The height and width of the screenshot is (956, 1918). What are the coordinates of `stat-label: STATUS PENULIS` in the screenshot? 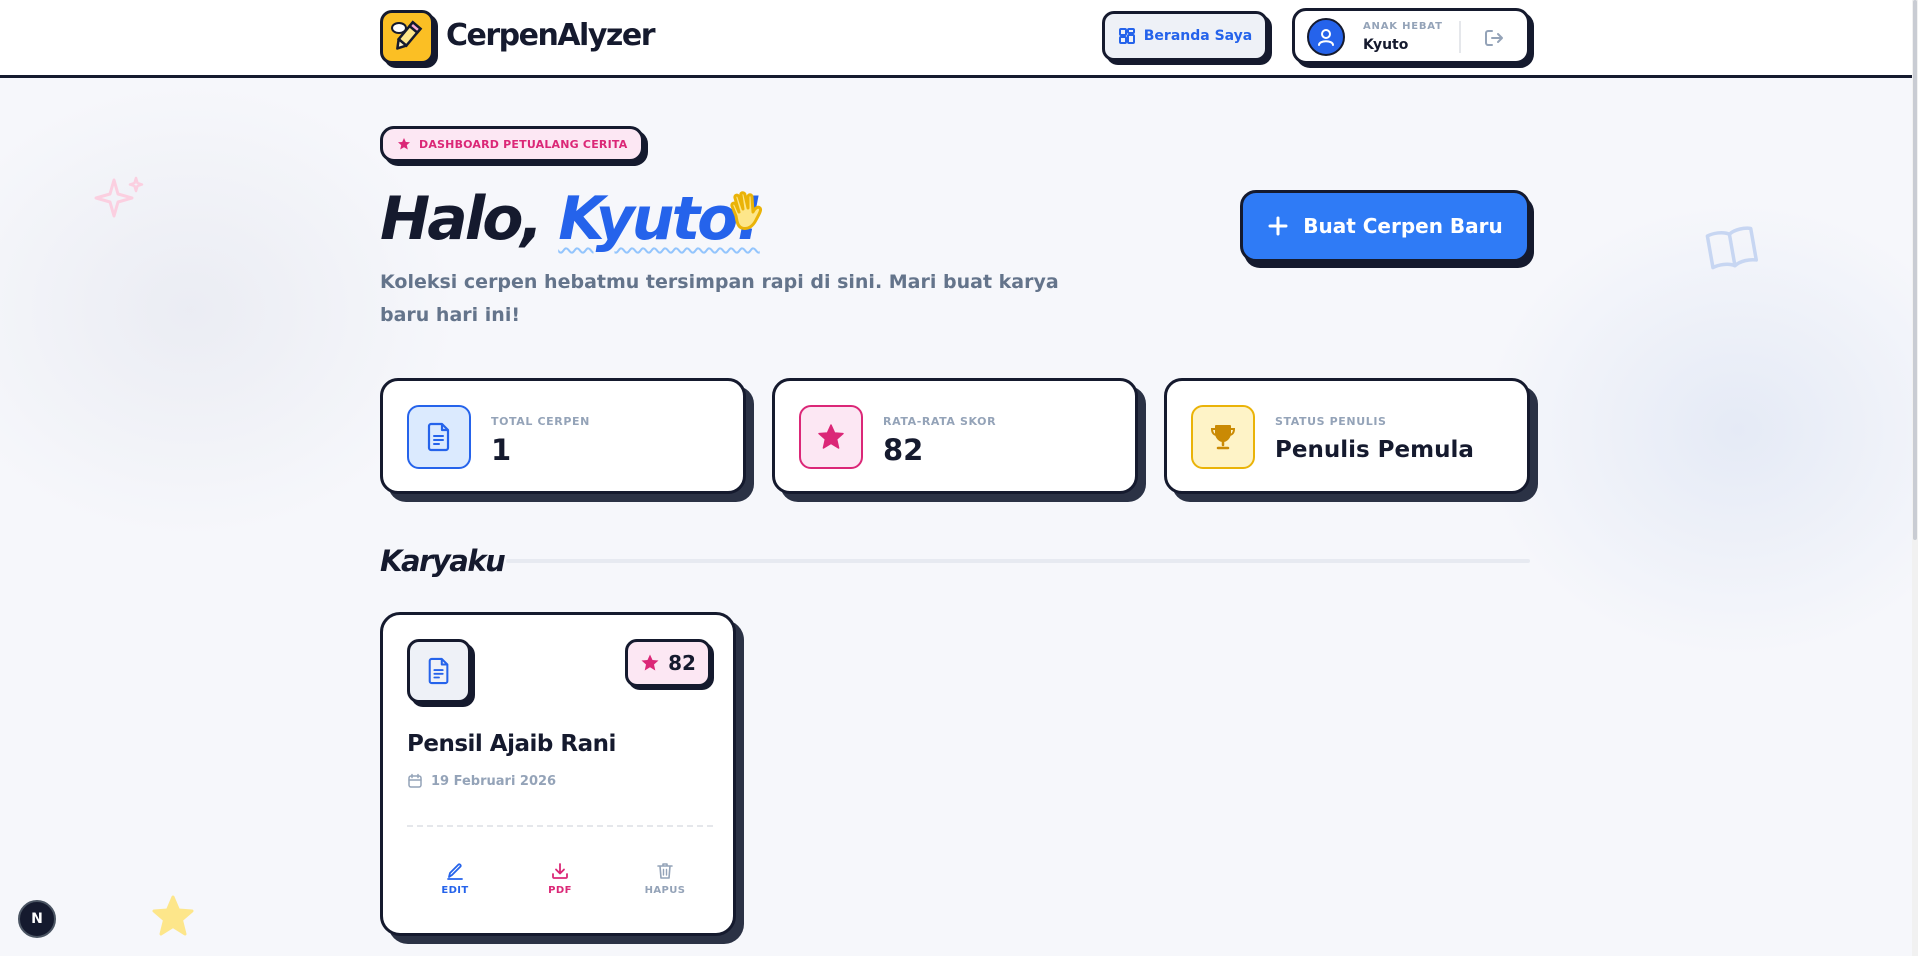 It's located at (1331, 421).